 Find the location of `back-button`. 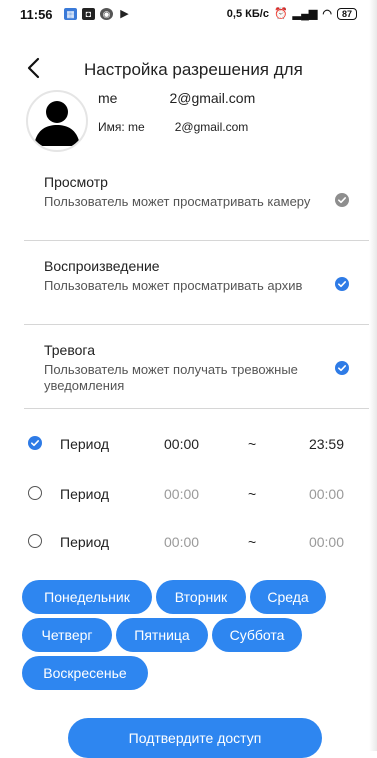

back-button is located at coordinates (34, 68).